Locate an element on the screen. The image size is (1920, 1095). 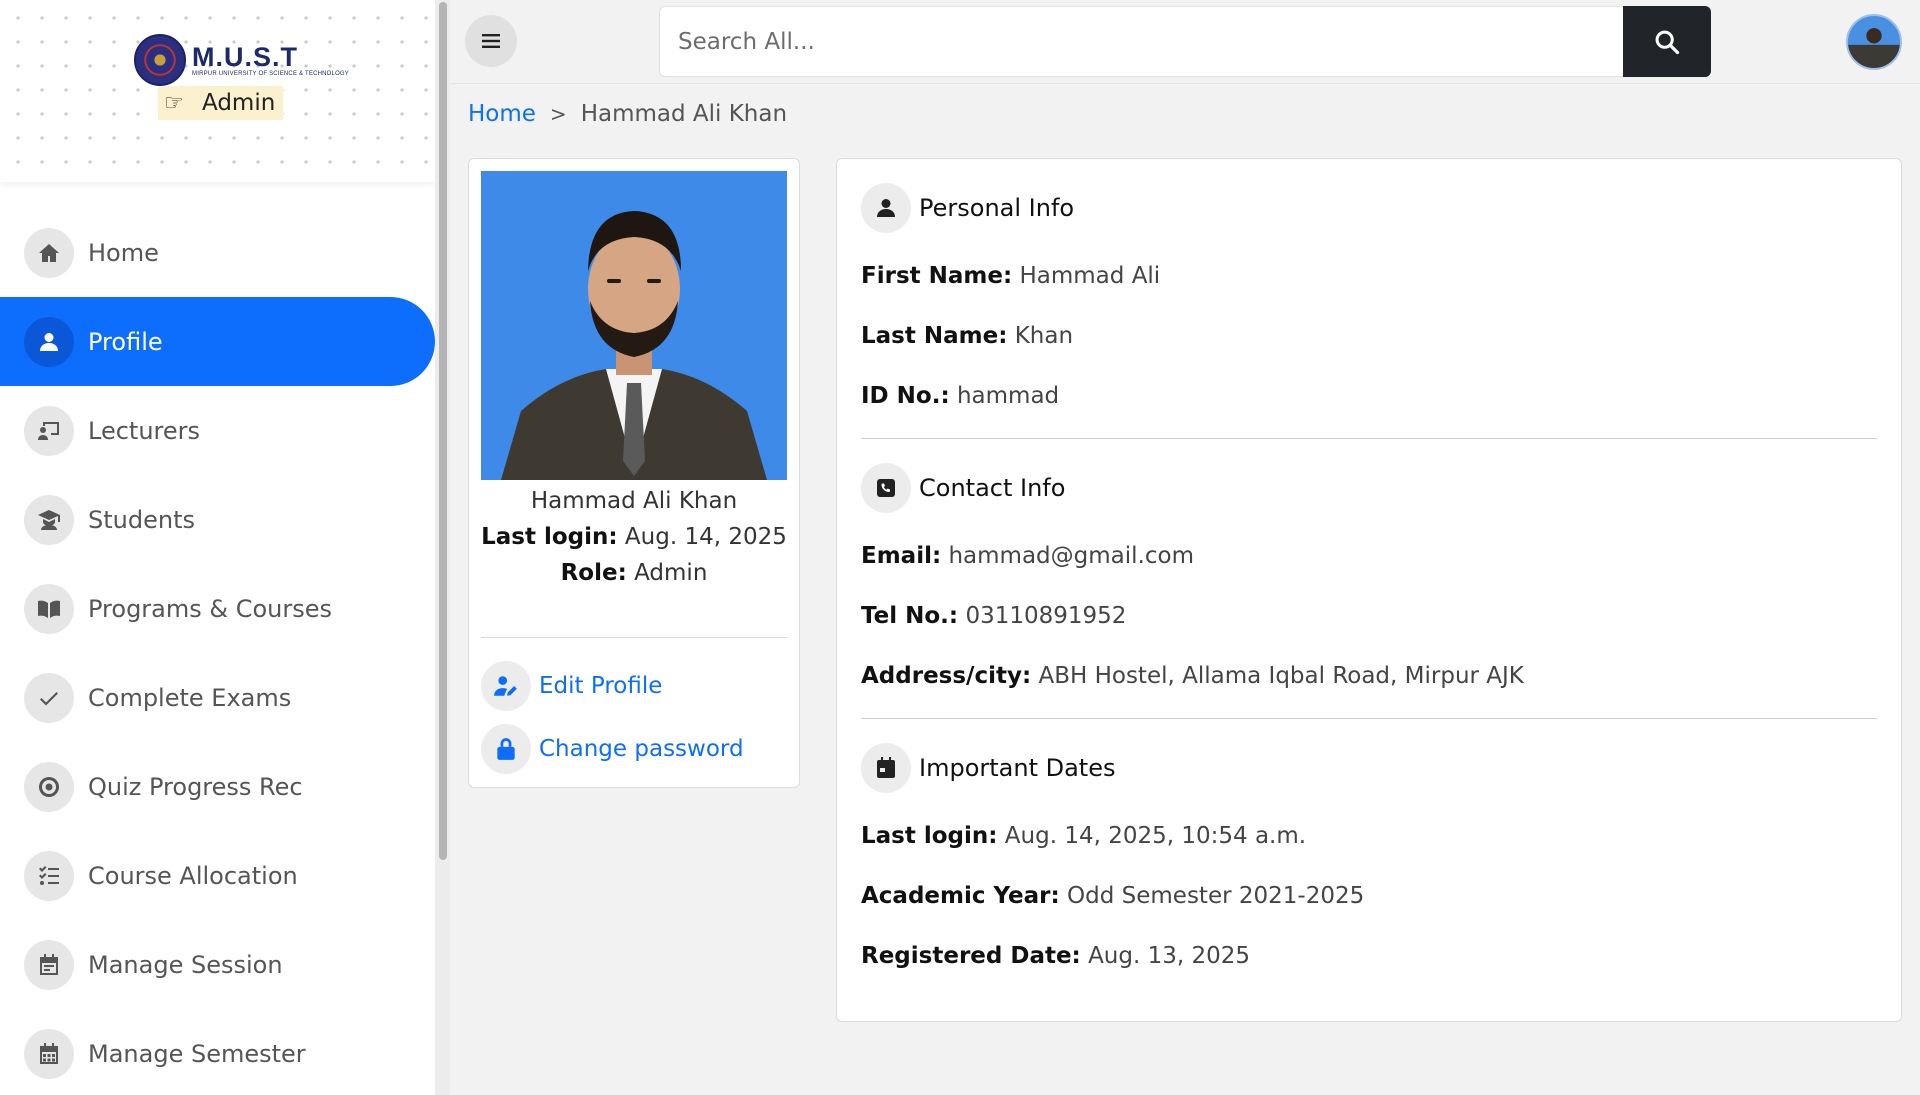
address-label: Address/city: is located at coordinates (946, 676).